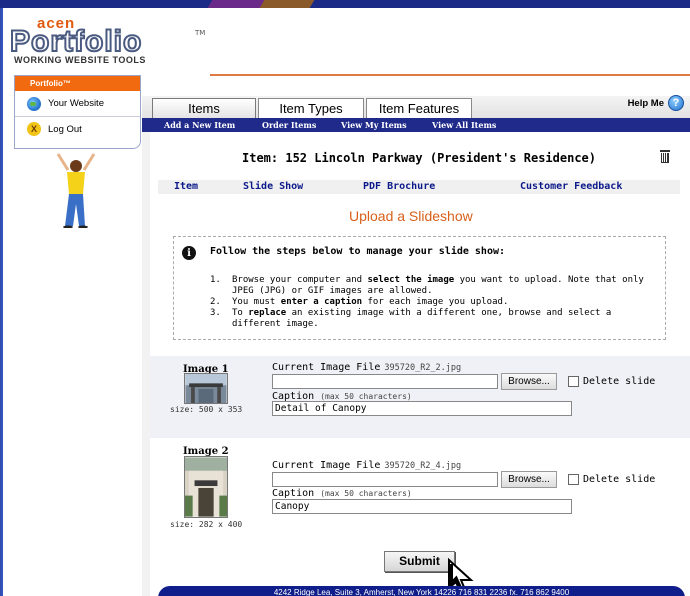  I want to click on logo-tagline: WORKING WEBSITE TOOLS, so click(80, 60).